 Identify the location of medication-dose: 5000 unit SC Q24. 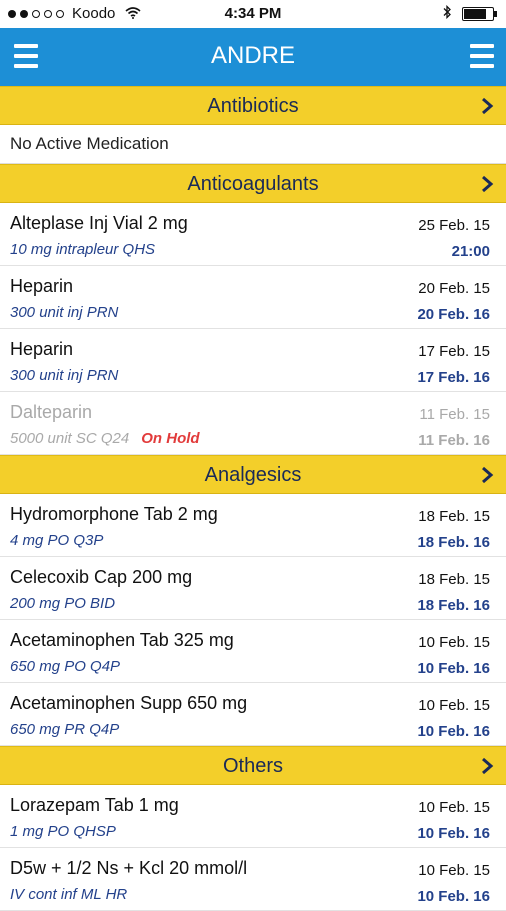
(70, 438).